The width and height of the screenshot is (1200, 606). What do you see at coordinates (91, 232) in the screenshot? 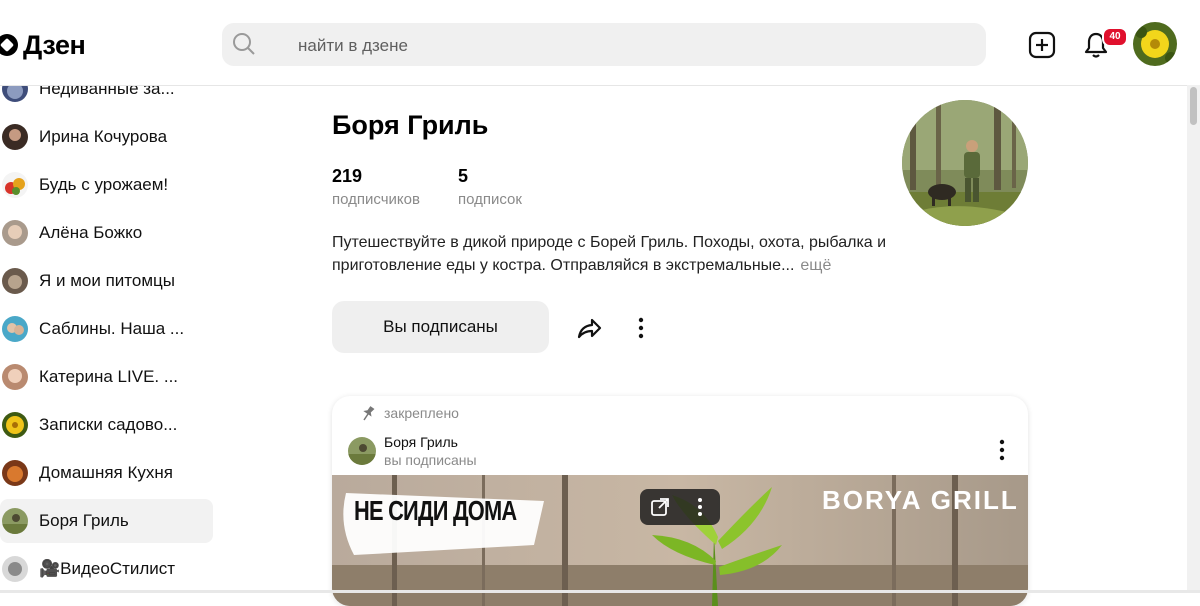
I see `sidebar-item-label: Алёна Божко` at bounding box center [91, 232].